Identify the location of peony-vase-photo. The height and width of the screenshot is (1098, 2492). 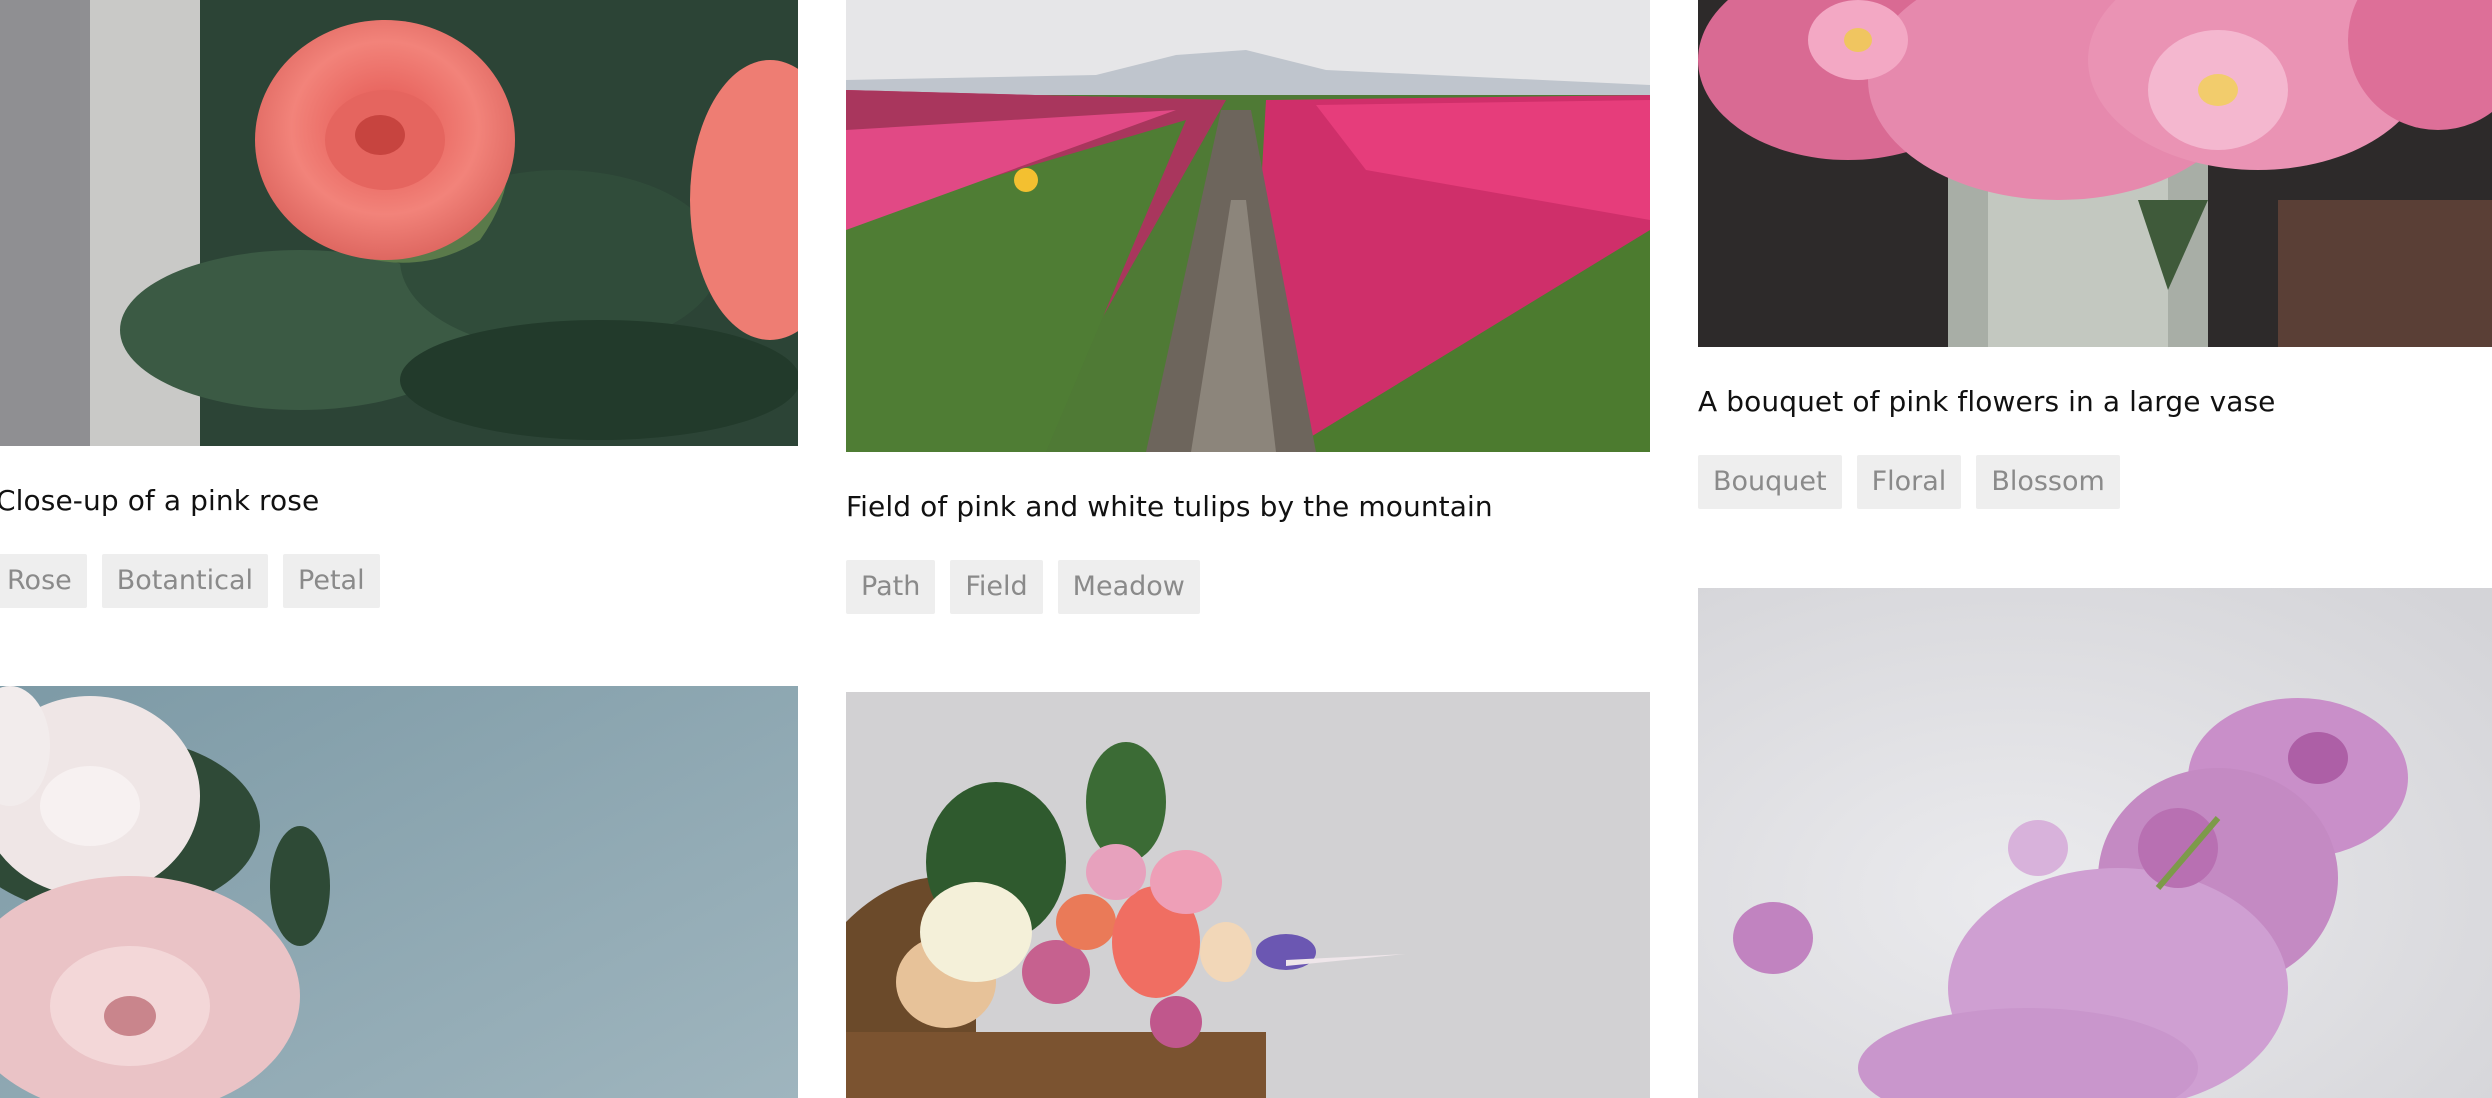
(2095, 173).